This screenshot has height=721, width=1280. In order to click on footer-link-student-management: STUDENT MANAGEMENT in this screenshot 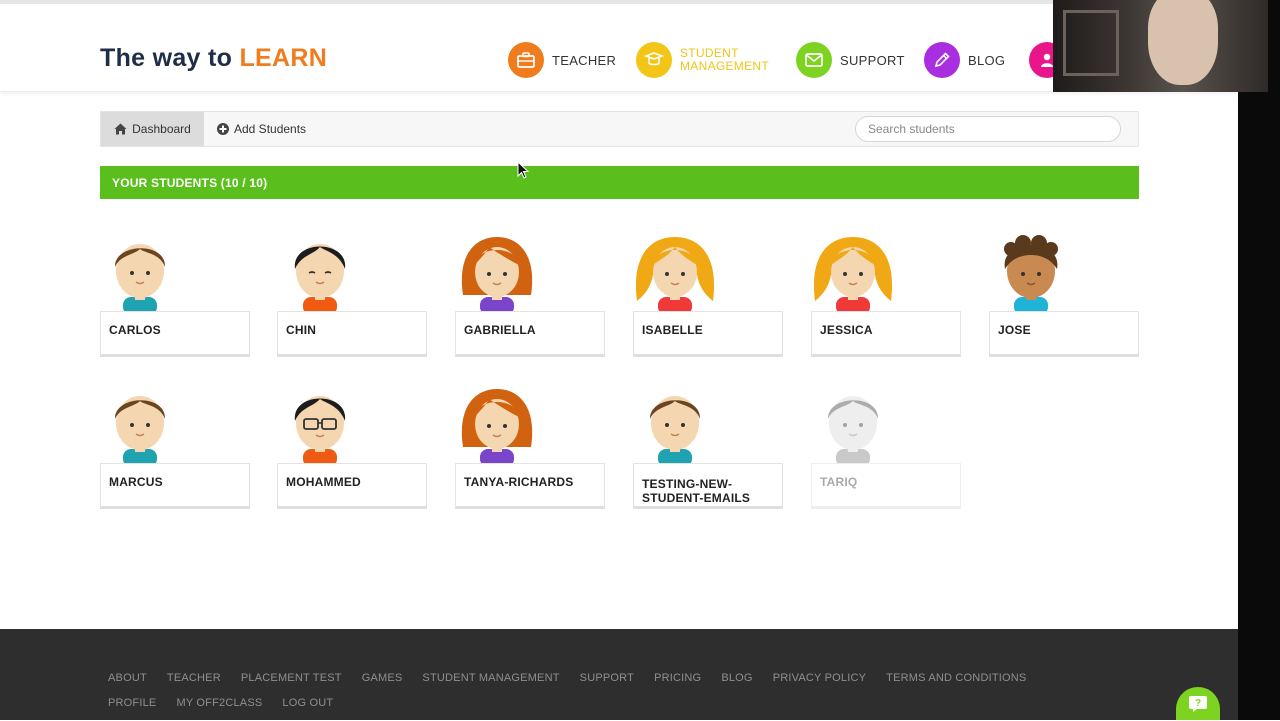, I will do `click(490, 683)`.